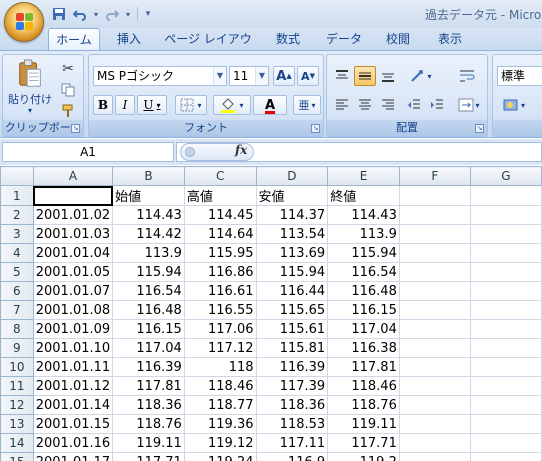  Describe the element at coordinates (414, 105) in the screenshot. I see `decrease-indent-button` at that location.